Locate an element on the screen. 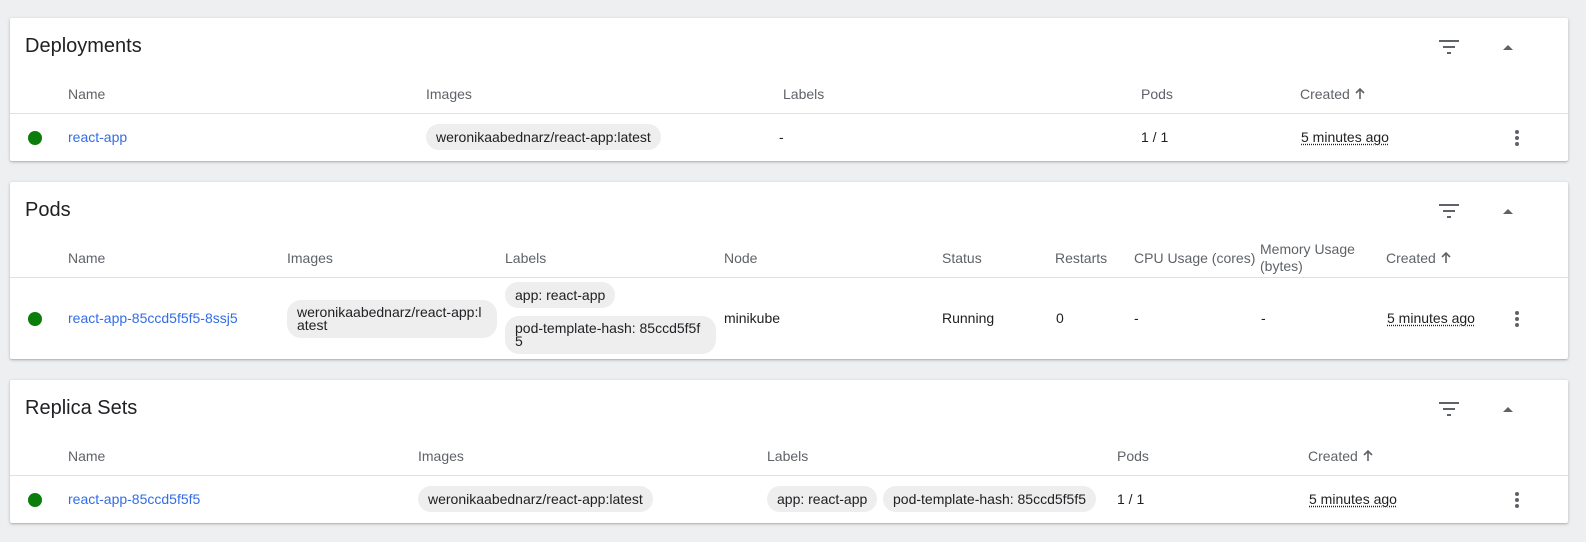 The height and width of the screenshot is (542, 1586). replica-sets-table-header: Name Images Labels Pods Created is located at coordinates (789, 456).